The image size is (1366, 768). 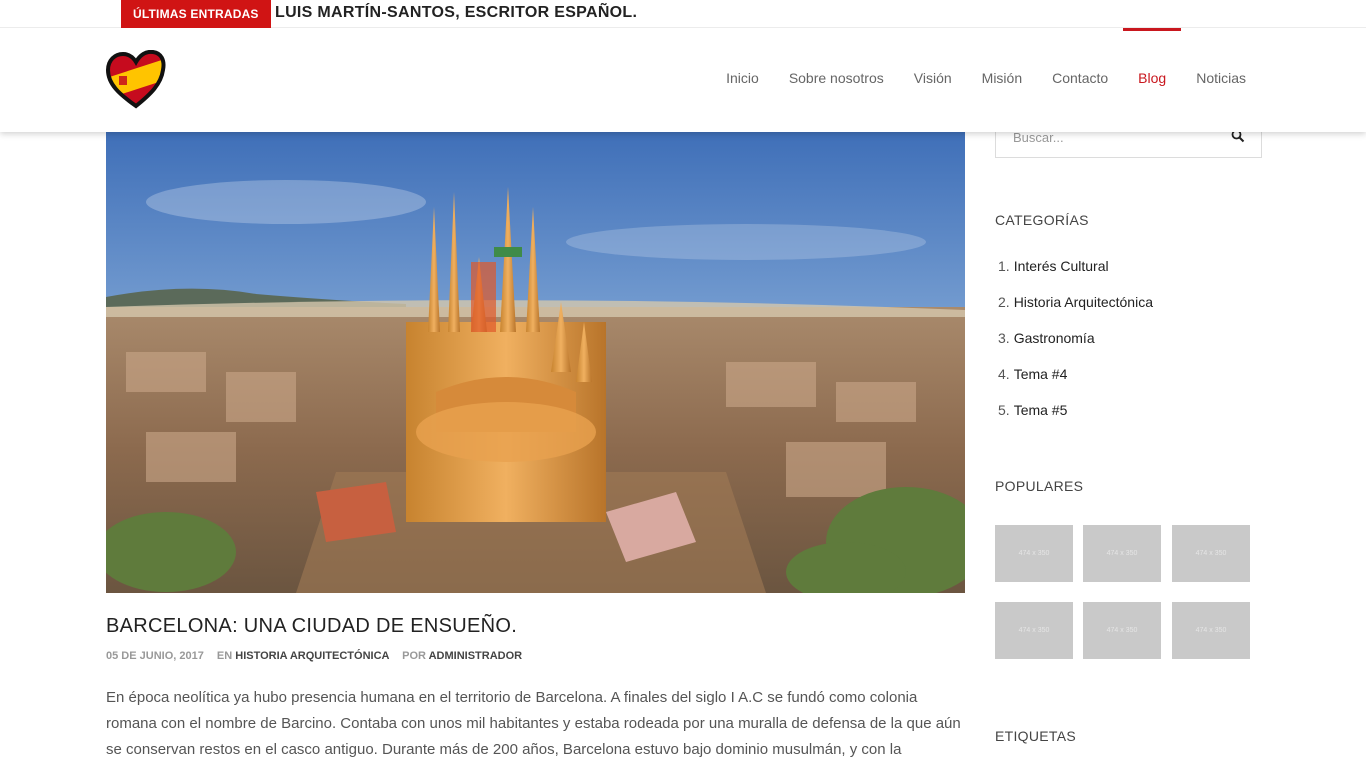 What do you see at coordinates (1041, 410) in the screenshot?
I see `category-link: Tema #5` at bounding box center [1041, 410].